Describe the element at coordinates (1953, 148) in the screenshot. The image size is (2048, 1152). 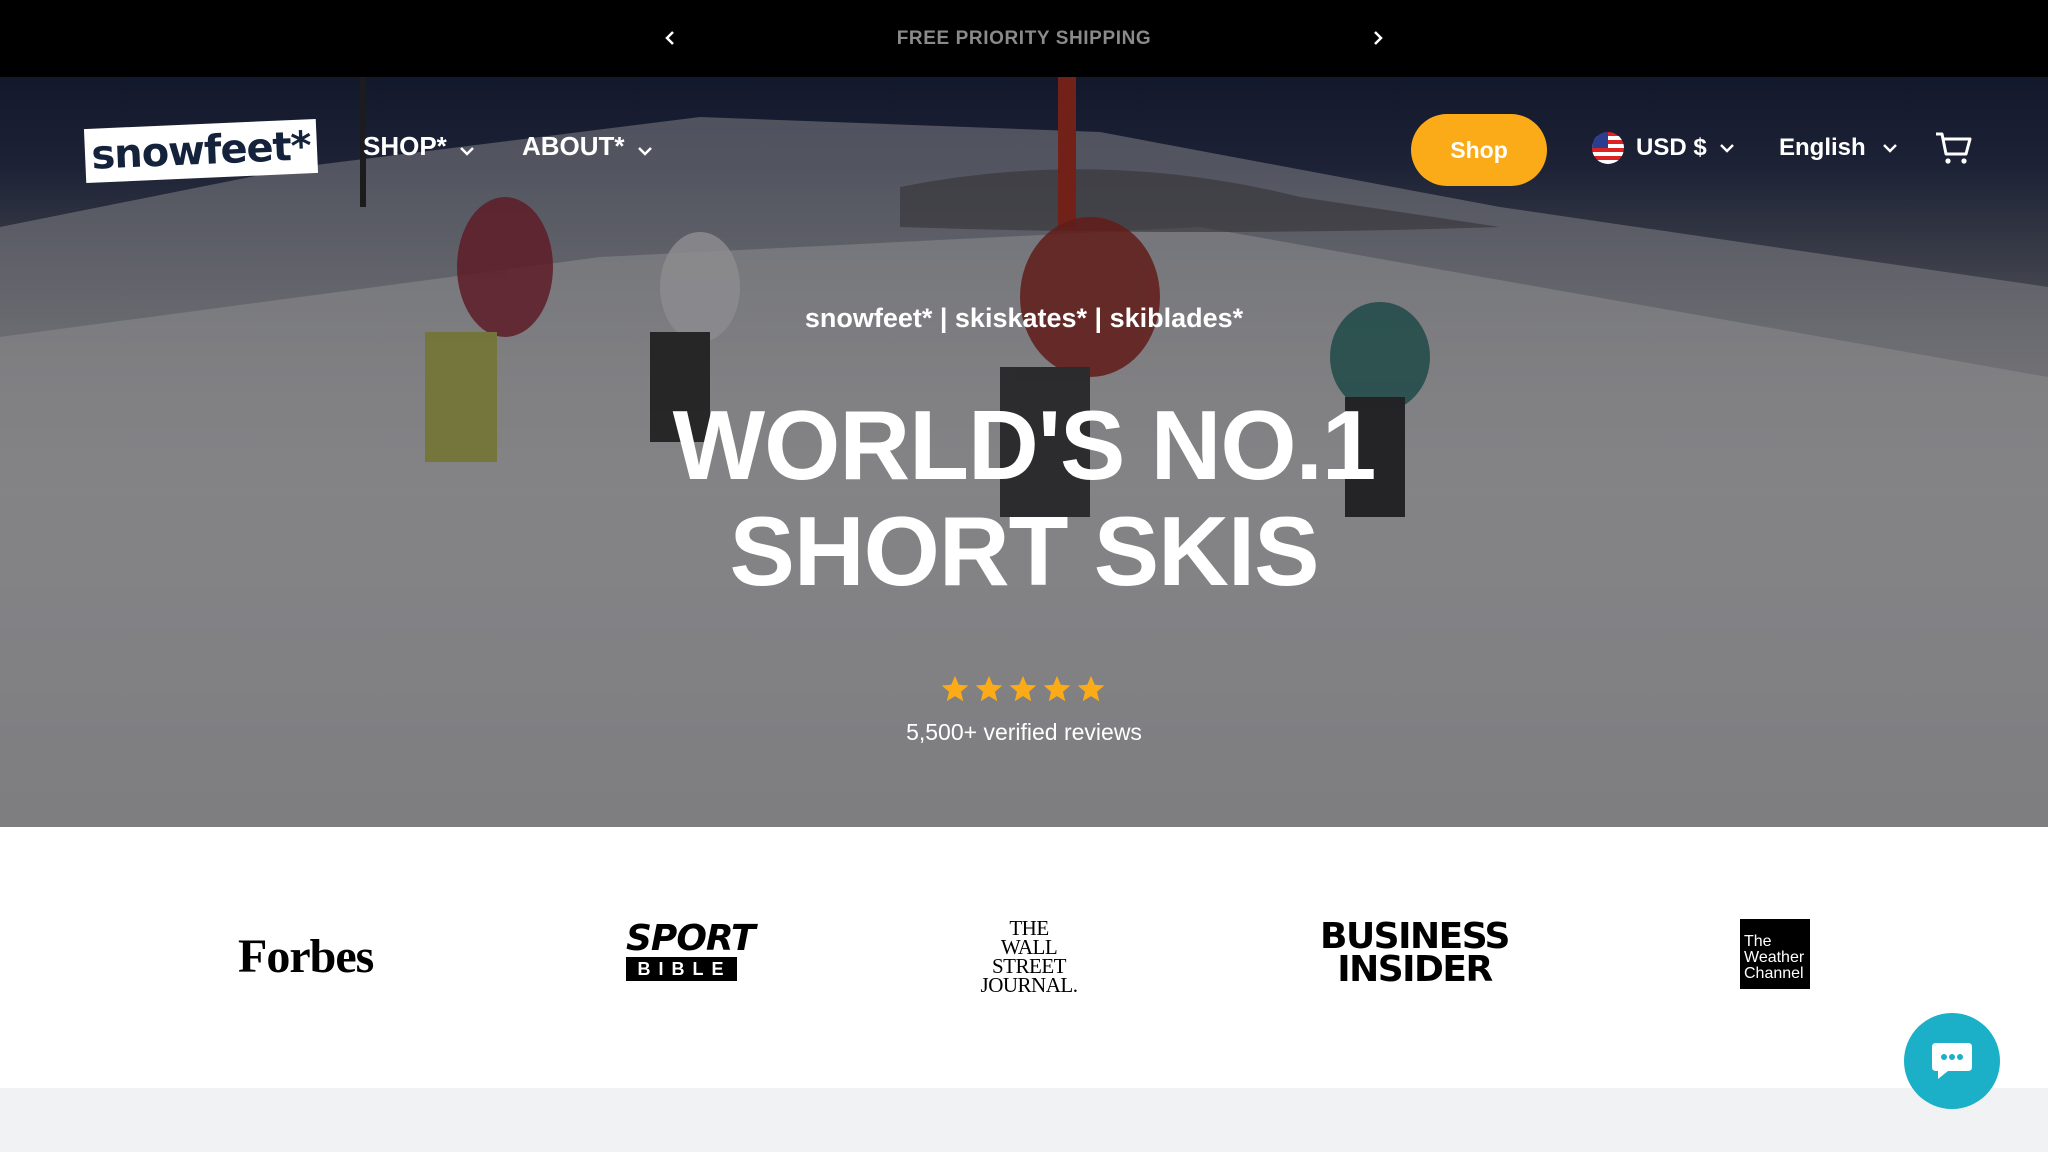
I see `cart-icon` at that location.